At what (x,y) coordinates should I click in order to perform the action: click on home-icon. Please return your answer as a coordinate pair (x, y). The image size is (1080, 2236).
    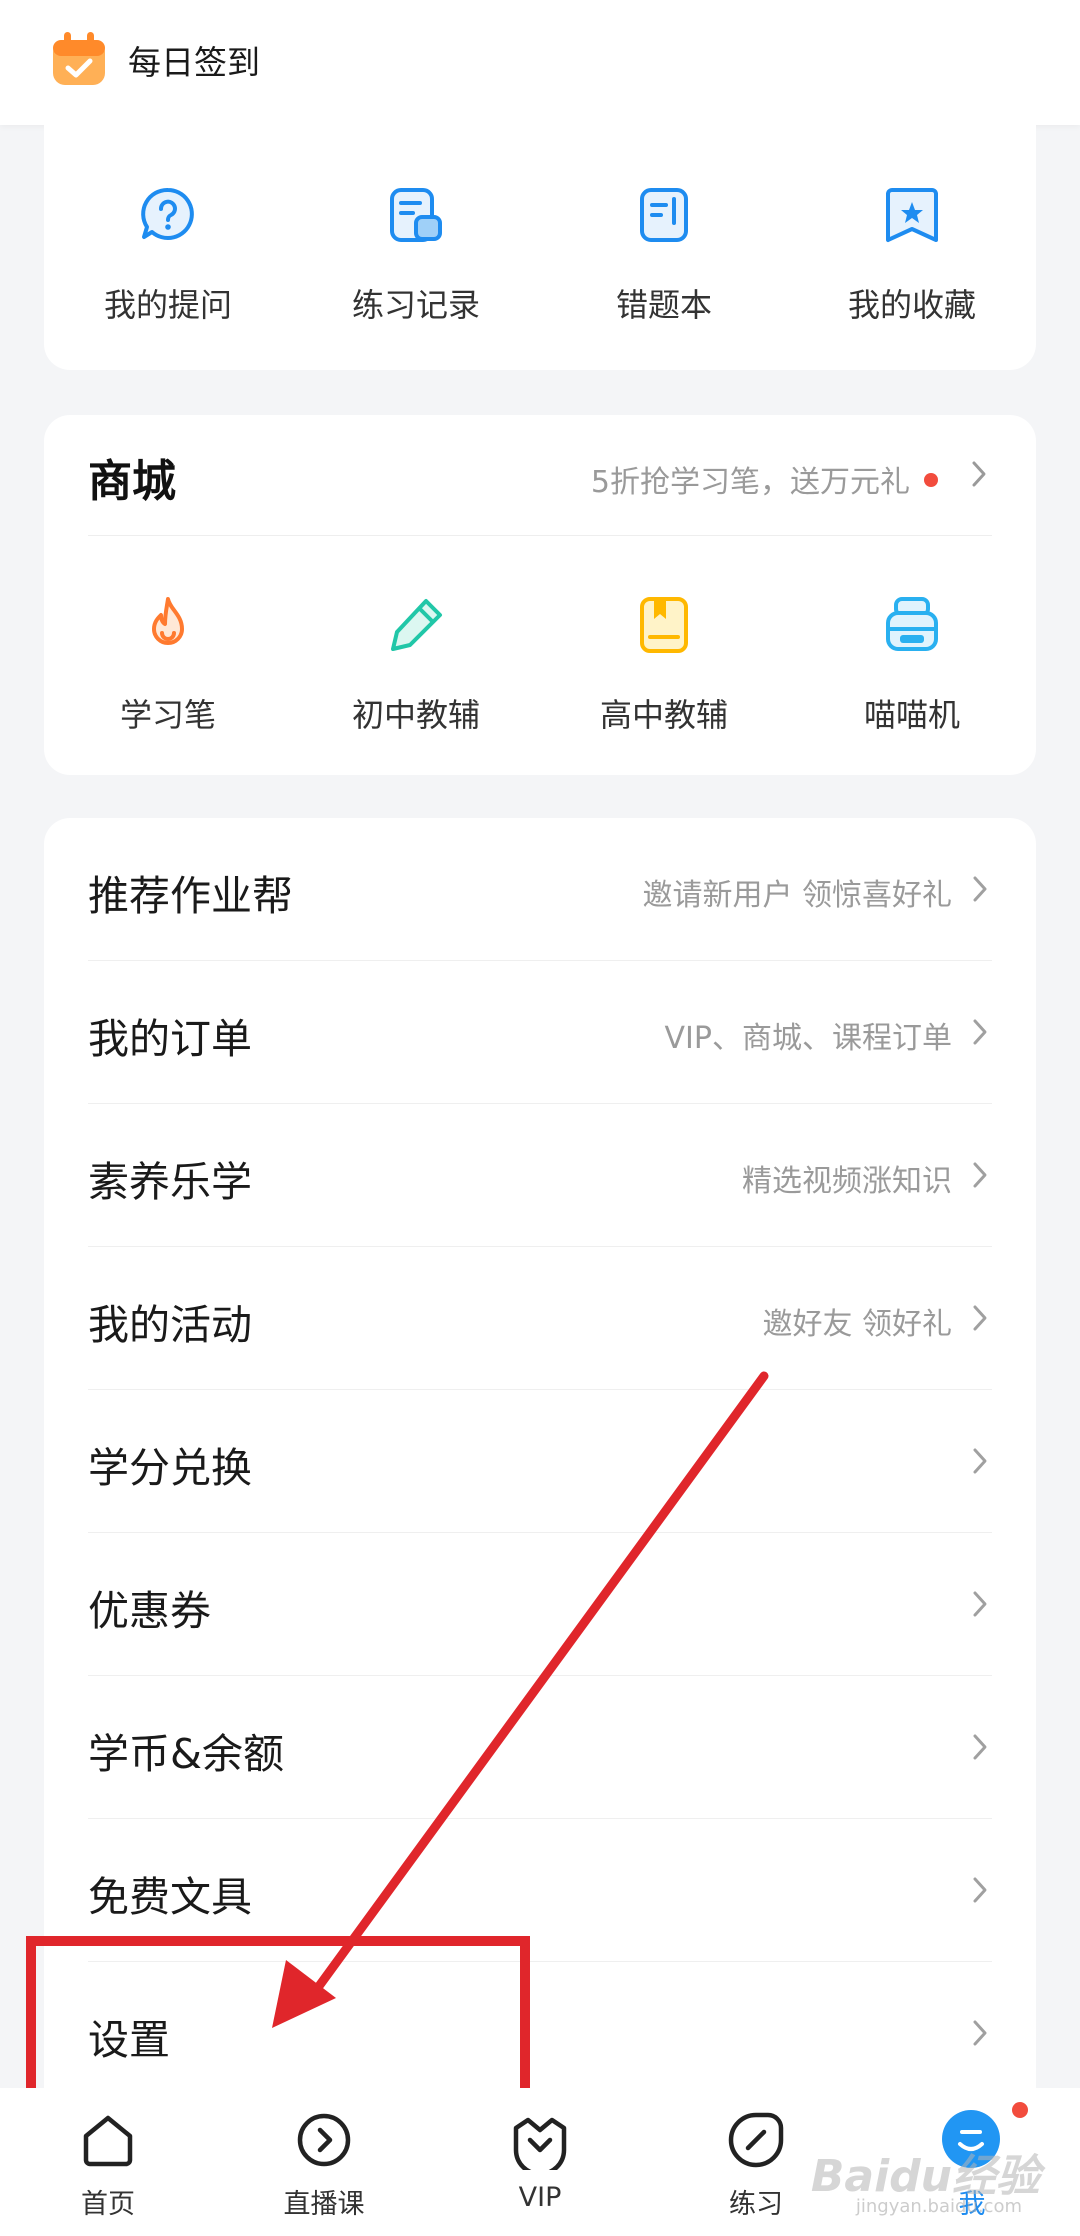
    Looking at the image, I should click on (108, 2141).